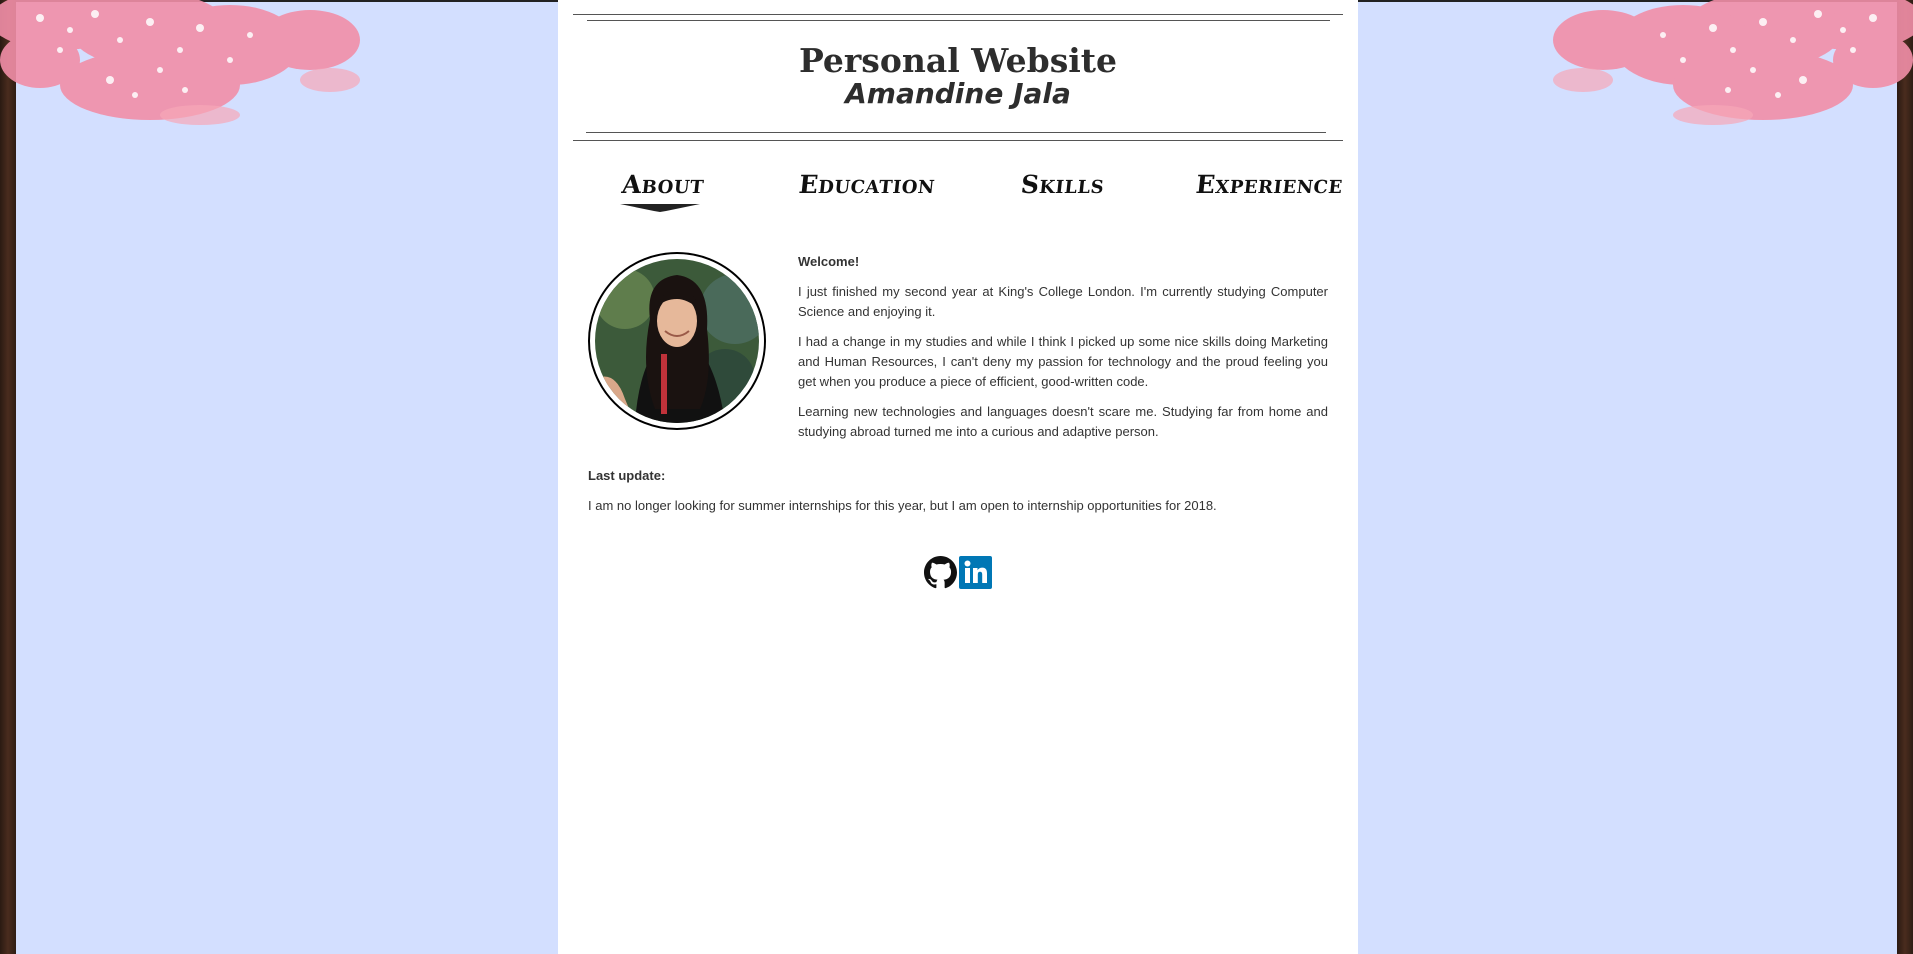 This screenshot has width=1913, height=954. I want to click on cherry-blossom-right, so click(1733, 62).